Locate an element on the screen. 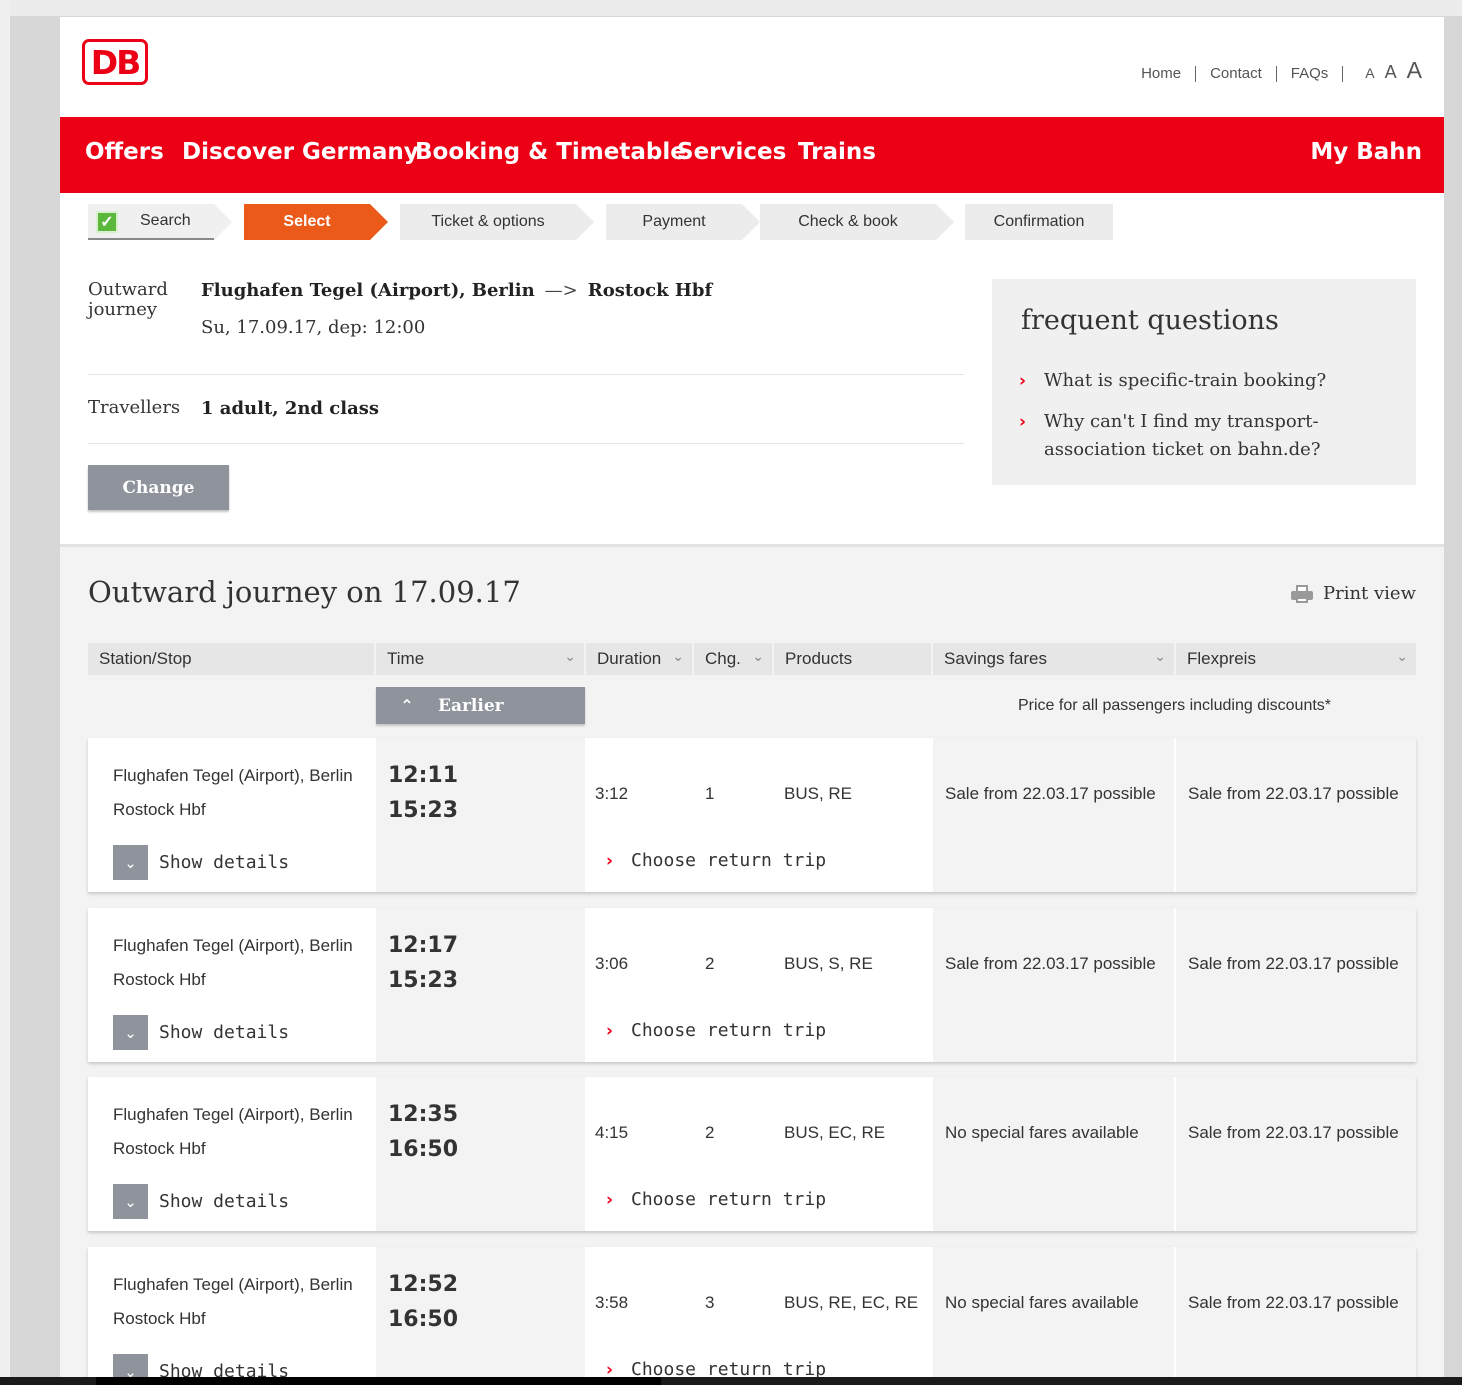 The image size is (1462, 1385). divider is located at coordinates (526, 443).